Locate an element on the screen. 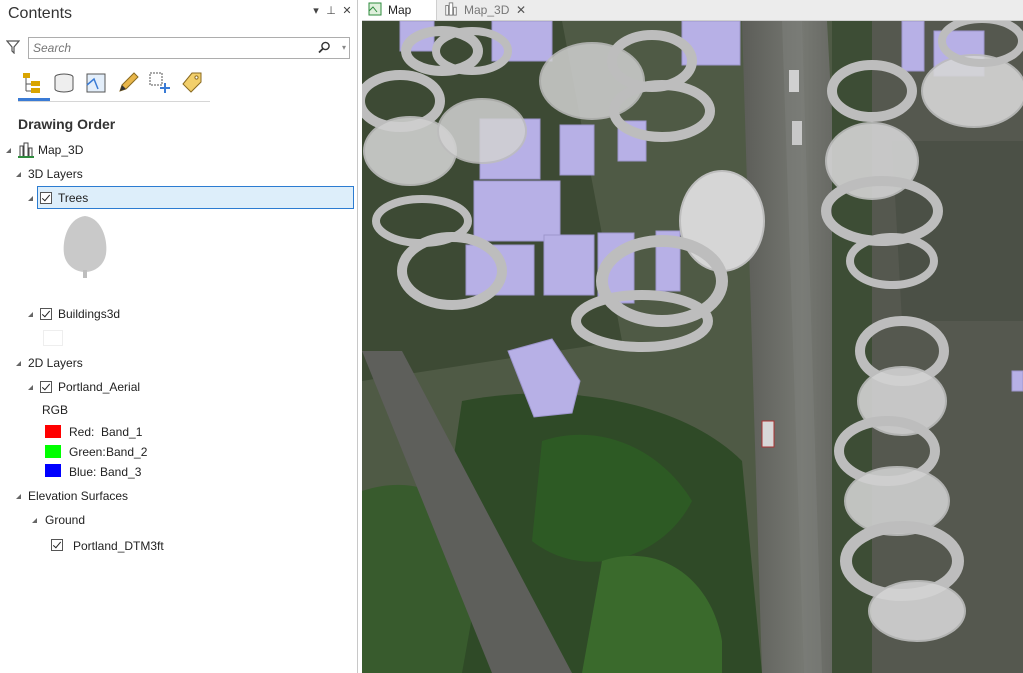  tree-symbol-icon is located at coordinates (85, 247).